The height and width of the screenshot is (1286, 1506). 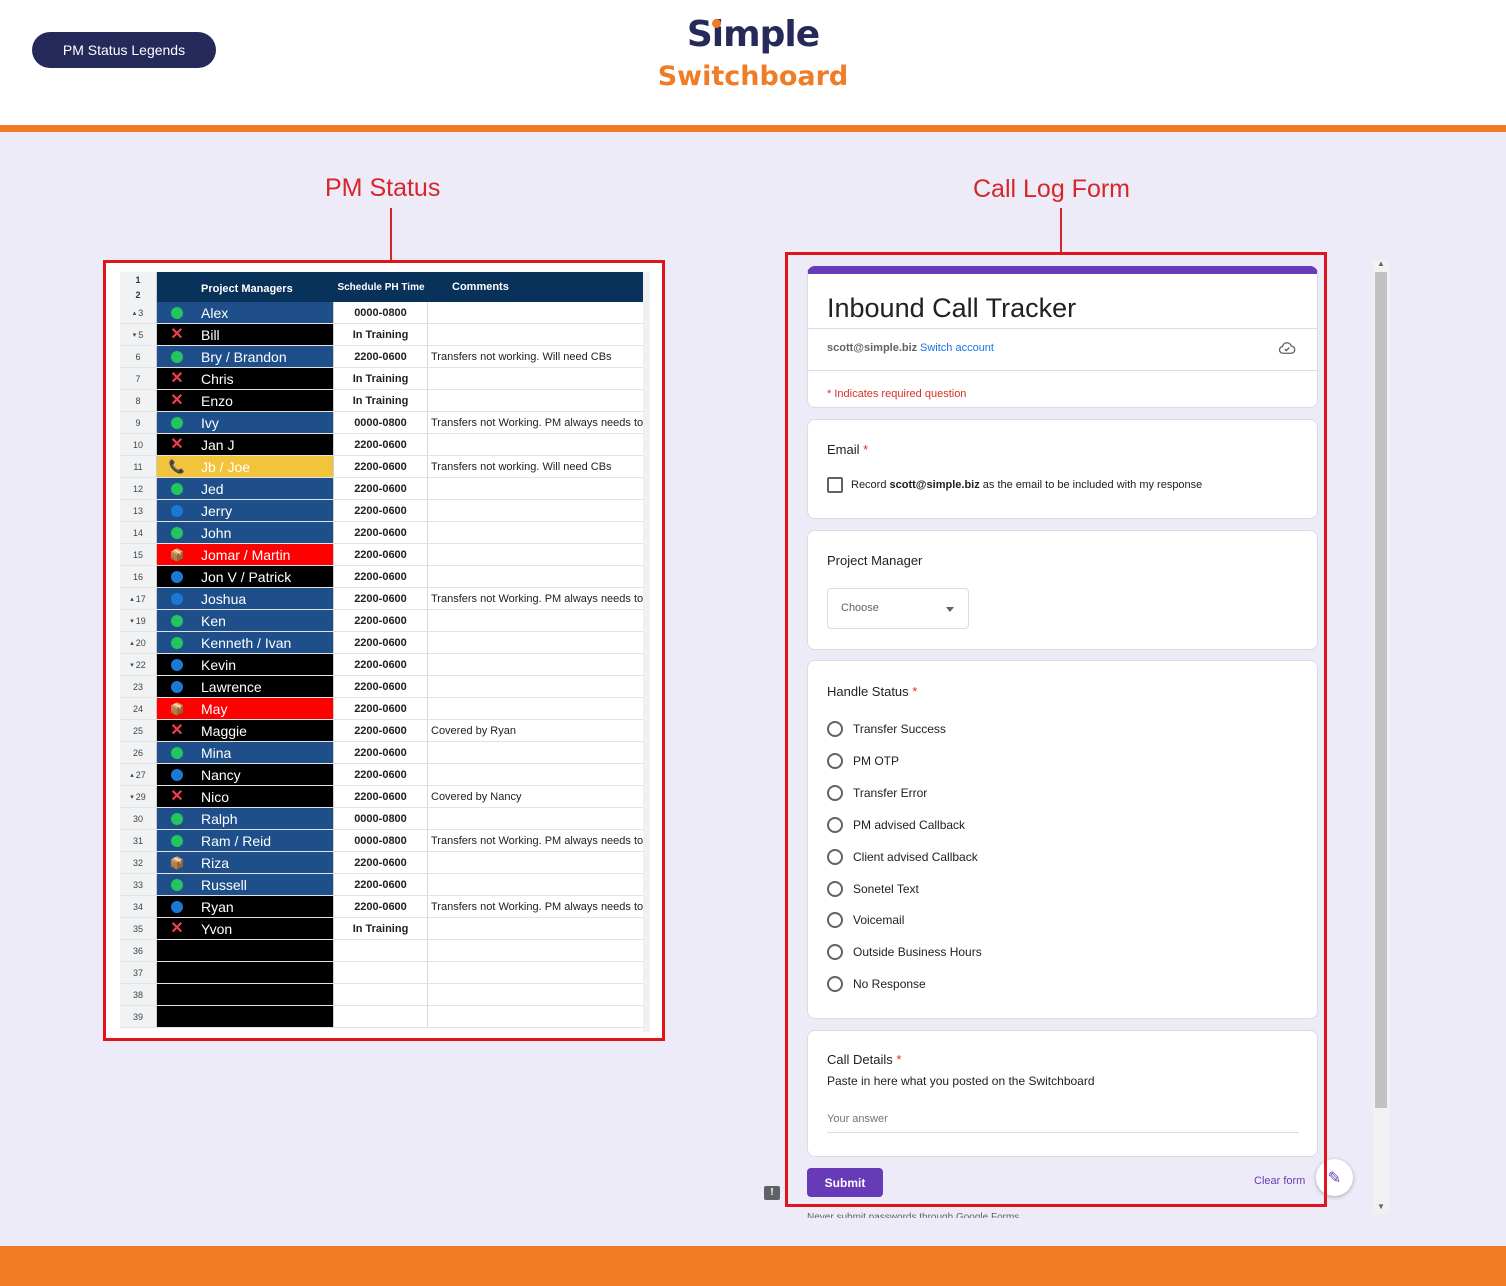 I want to click on table-row: 33 Russell 2200-0600, so click(x=383, y=885).